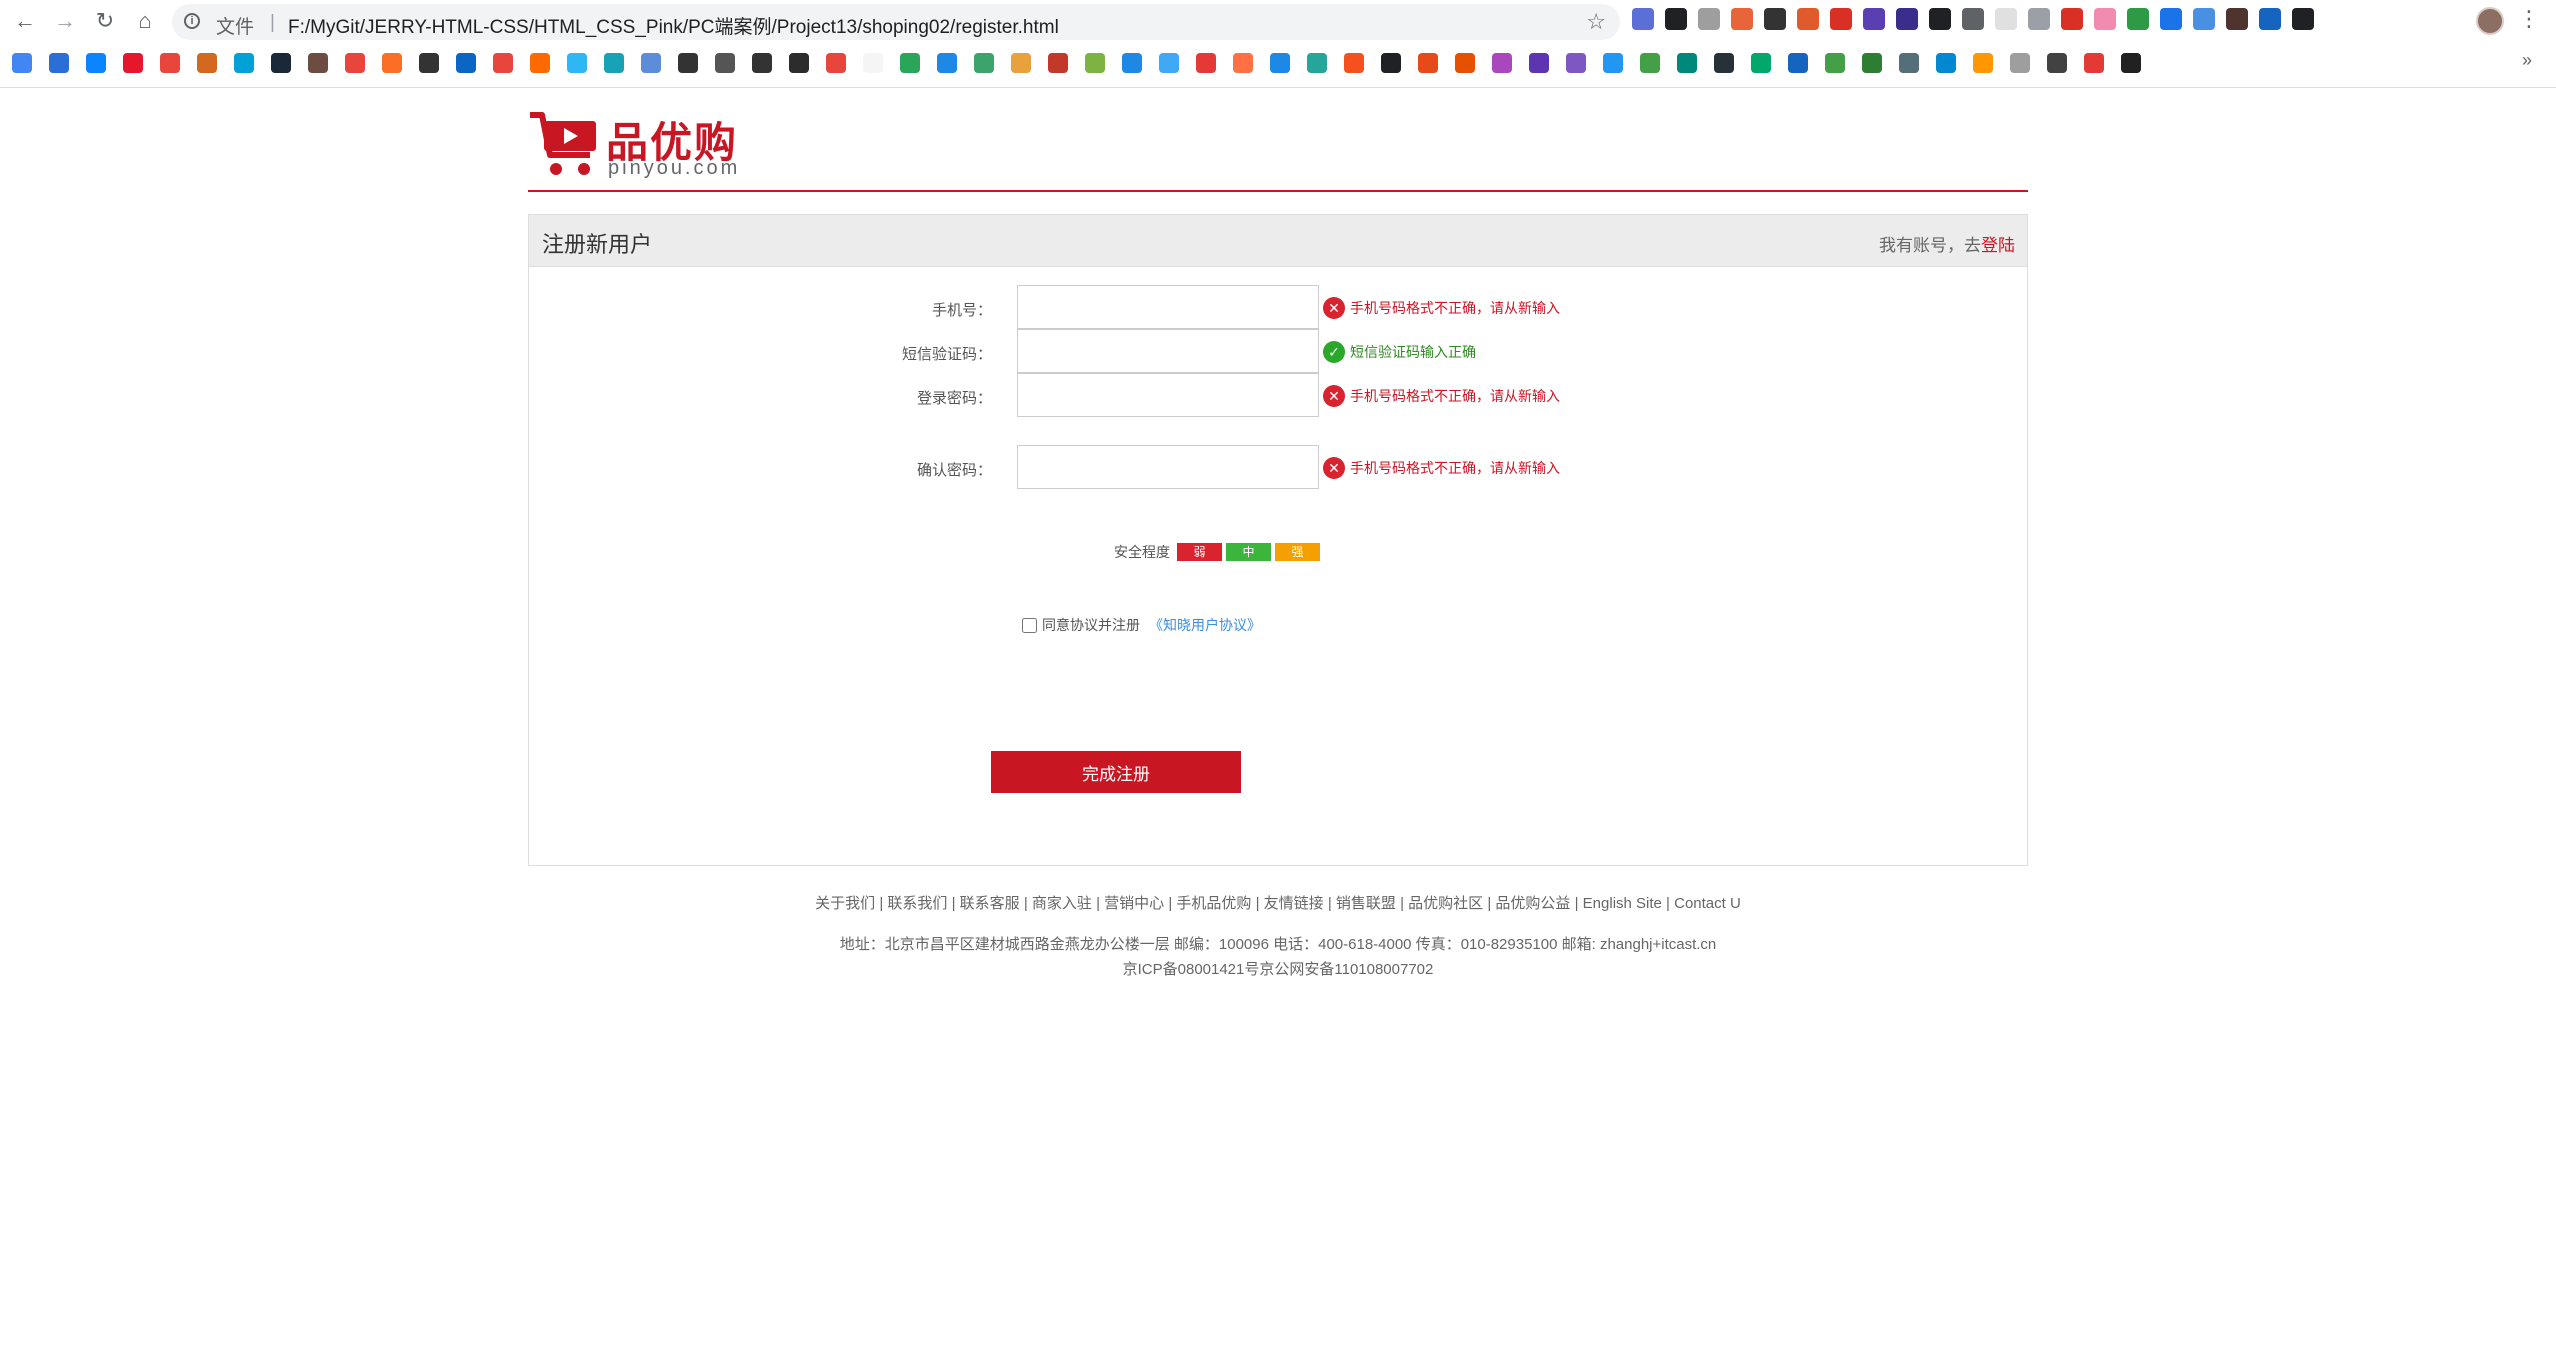 This screenshot has height=1356, width=2556. Describe the element at coordinates (845, 903) in the screenshot. I see `footer-link: 关于我们` at that location.